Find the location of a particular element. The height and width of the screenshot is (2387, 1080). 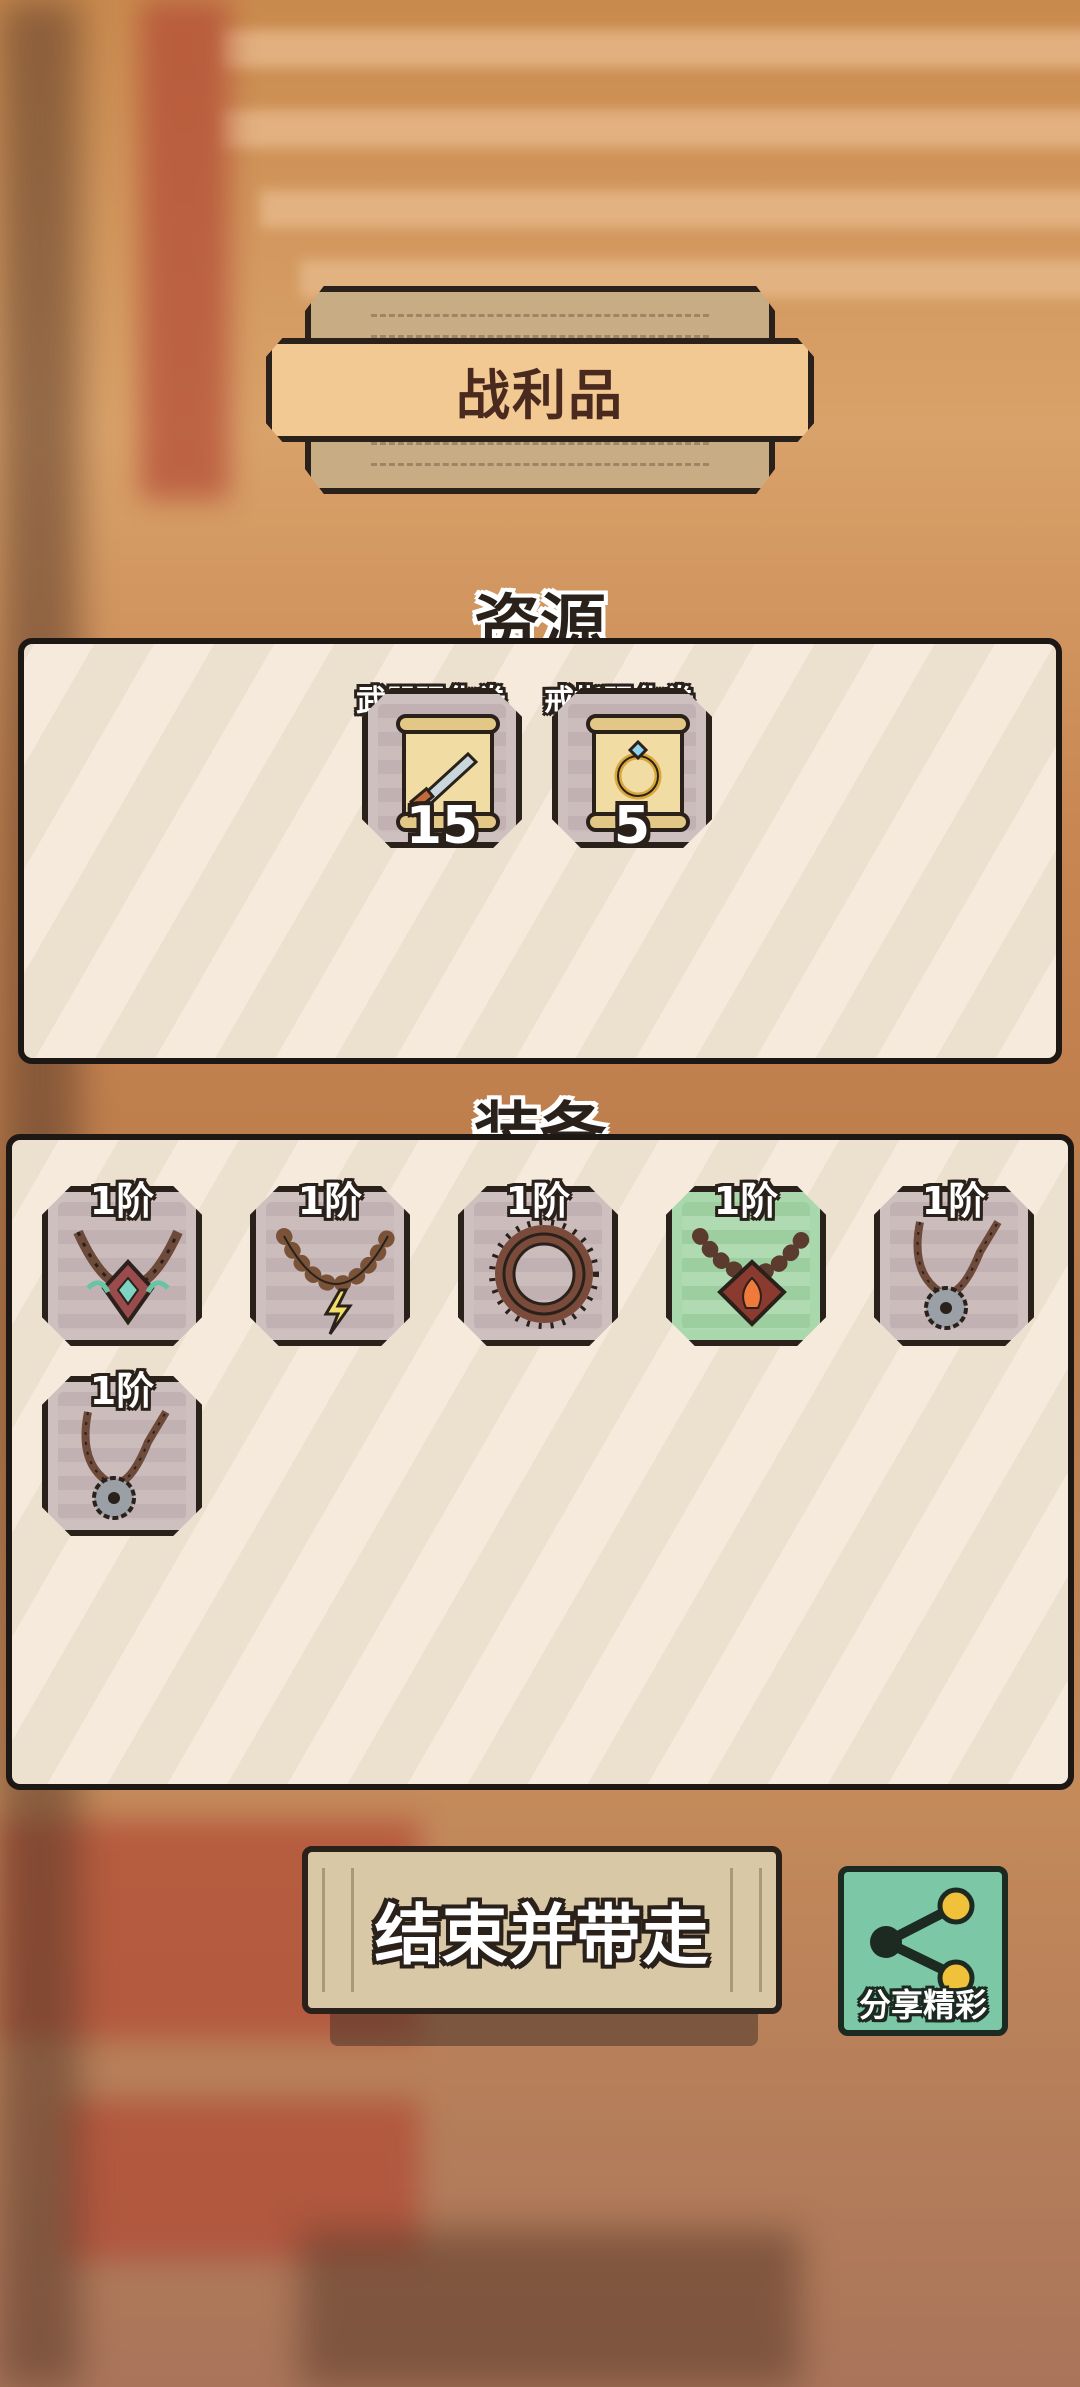

page-title: 战利品 is located at coordinates (540, 395).